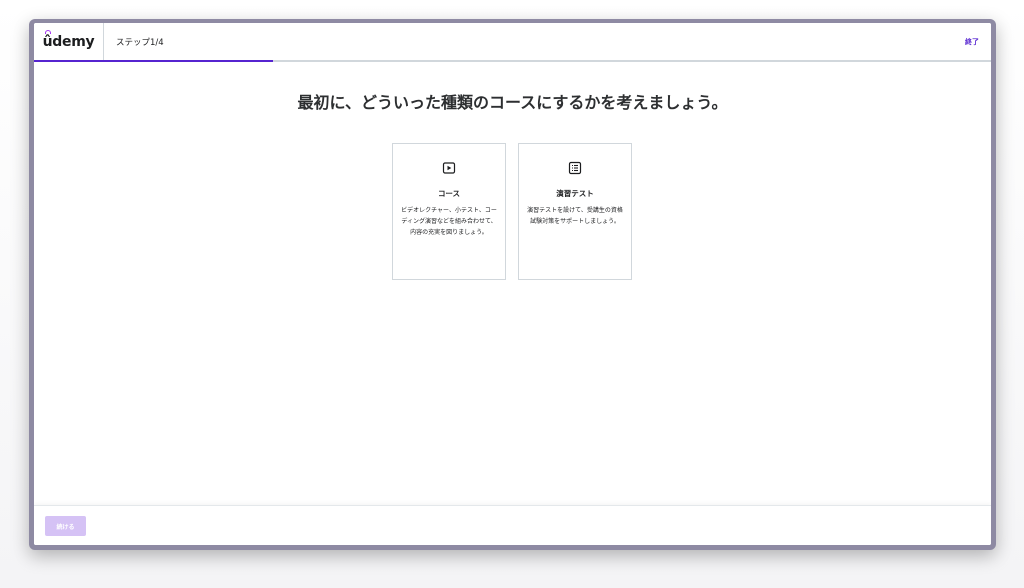 This screenshot has width=1024, height=588. What do you see at coordinates (512, 61) in the screenshot?
I see `progress-bar` at bounding box center [512, 61].